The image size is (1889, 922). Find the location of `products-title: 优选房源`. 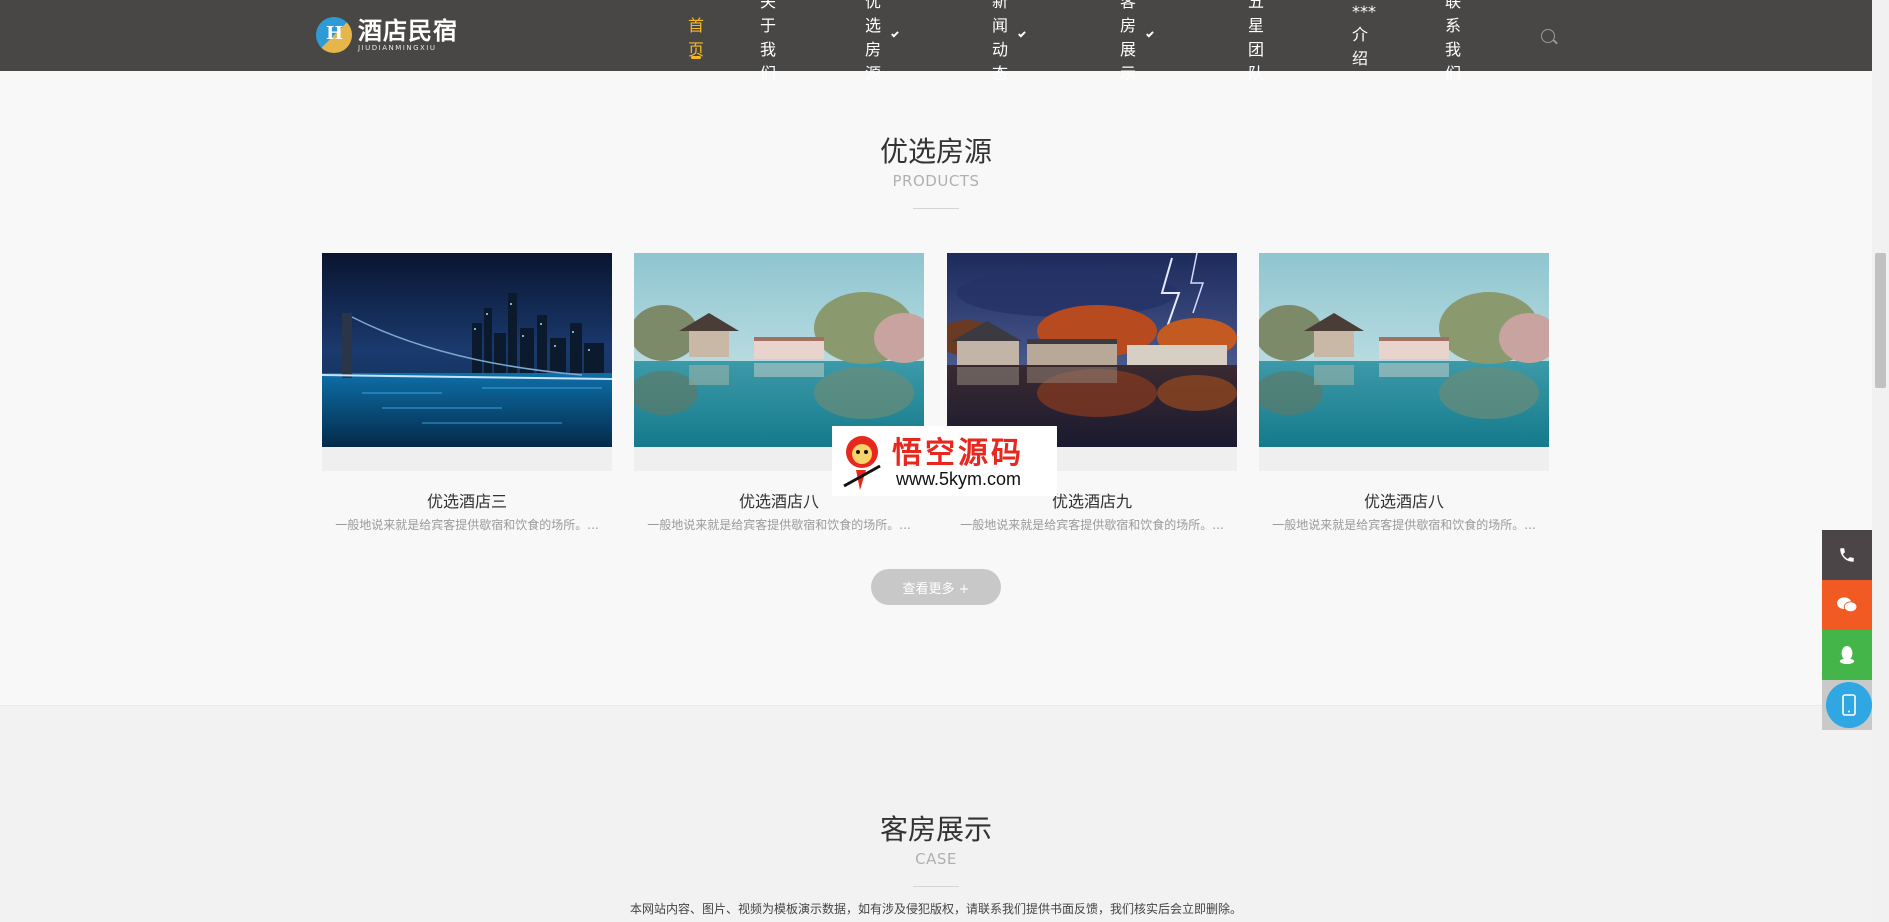

products-title: 优选房源 is located at coordinates (935, 151).